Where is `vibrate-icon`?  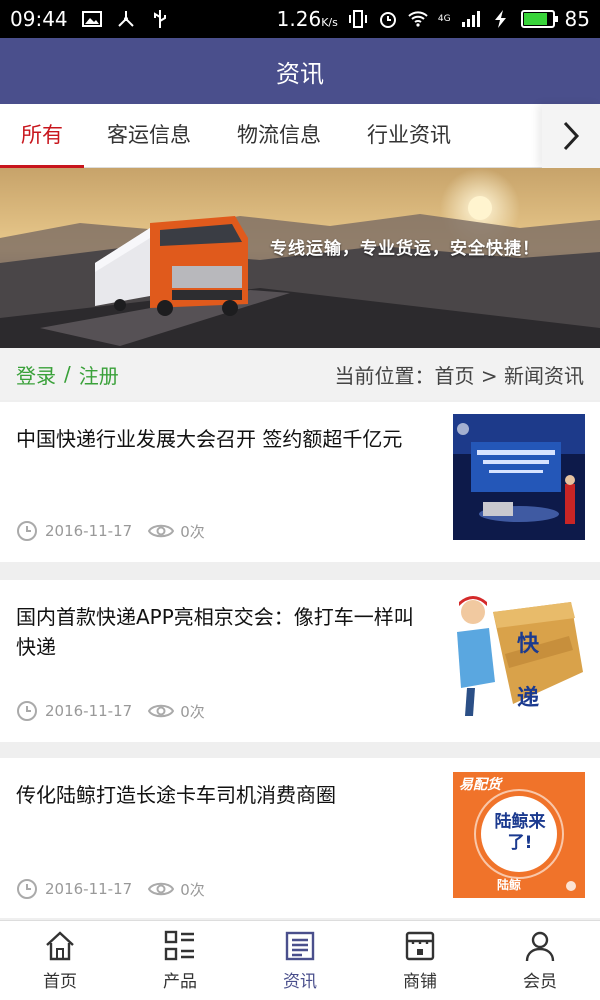
vibrate-icon is located at coordinates (357, 19).